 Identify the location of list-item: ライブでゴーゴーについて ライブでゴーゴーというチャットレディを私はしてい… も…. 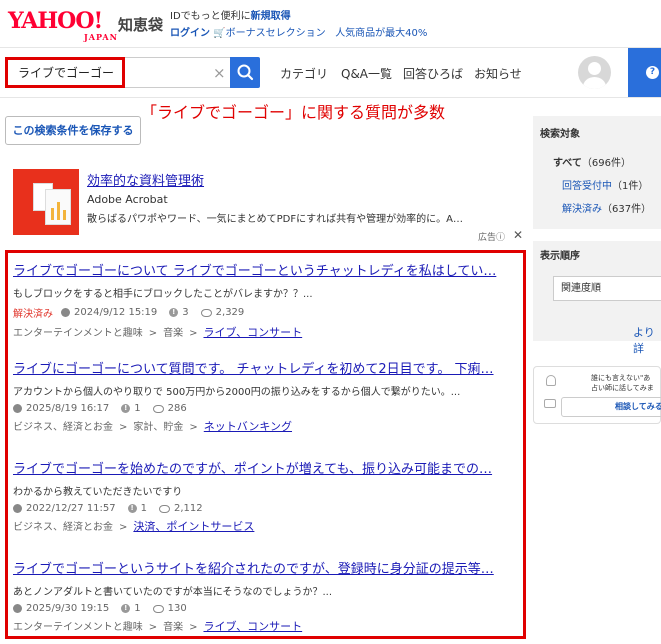
(267, 300).